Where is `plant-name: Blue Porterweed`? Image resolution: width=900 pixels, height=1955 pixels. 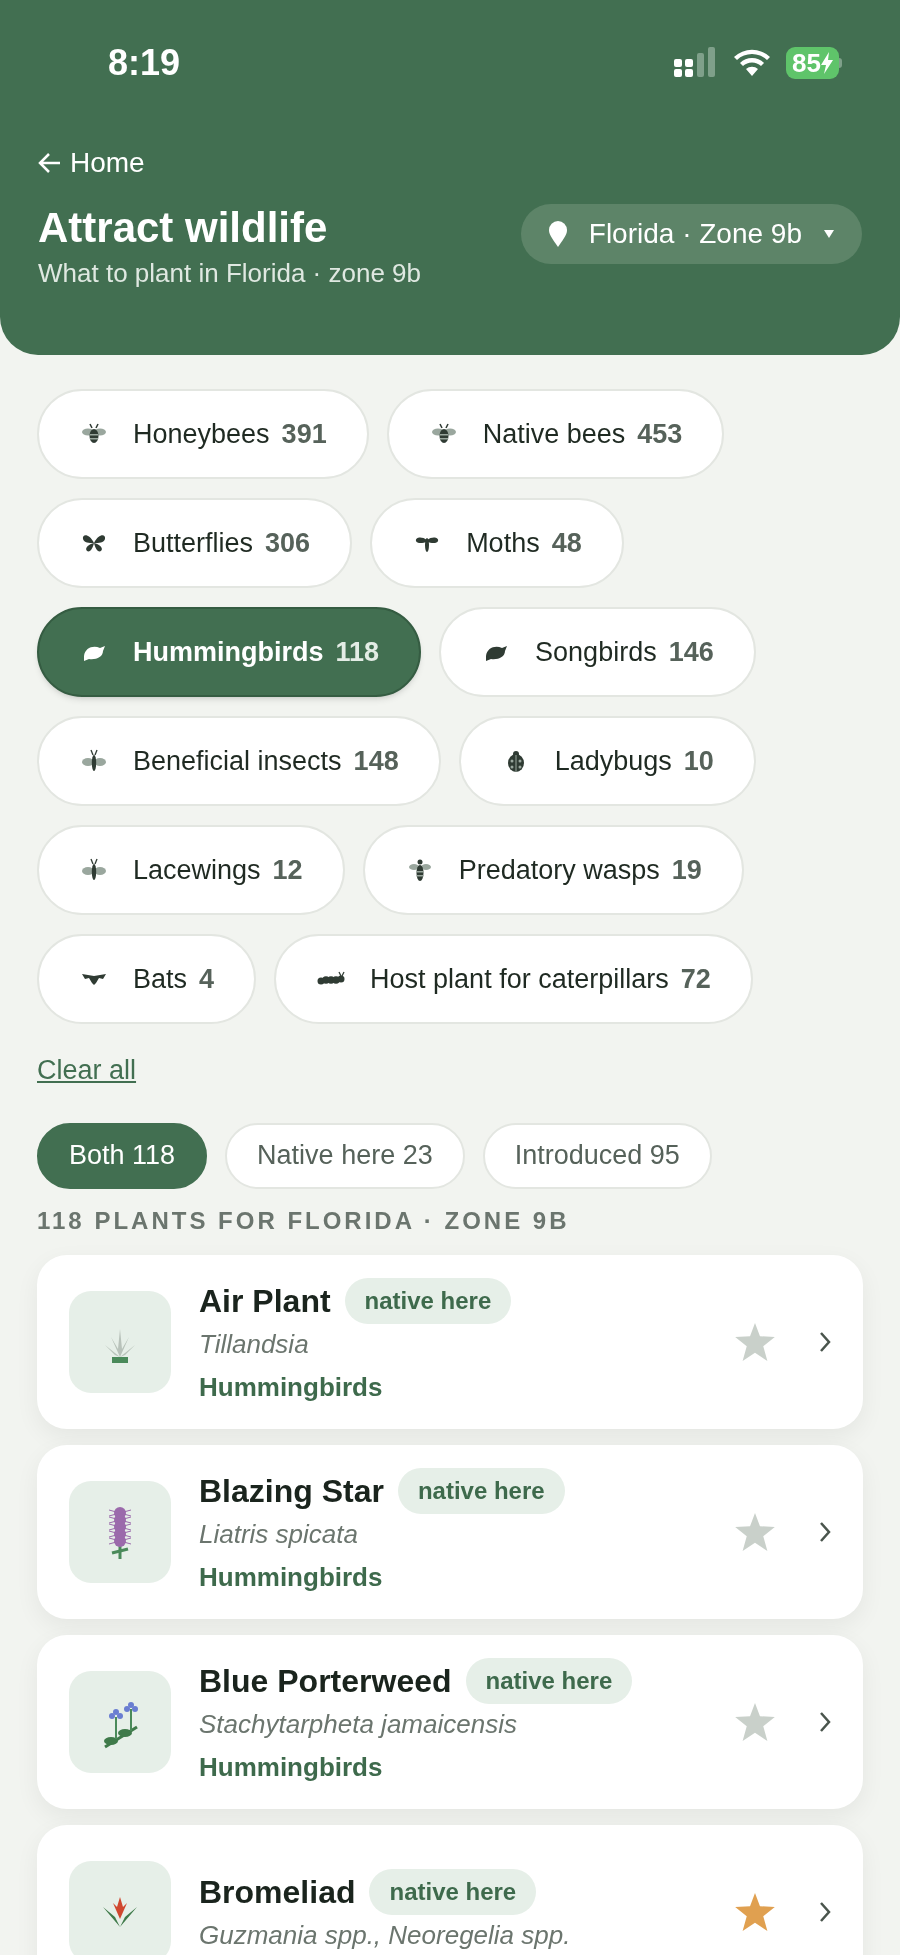
plant-name: Blue Porterweed is located at coordinates (325, 1681).